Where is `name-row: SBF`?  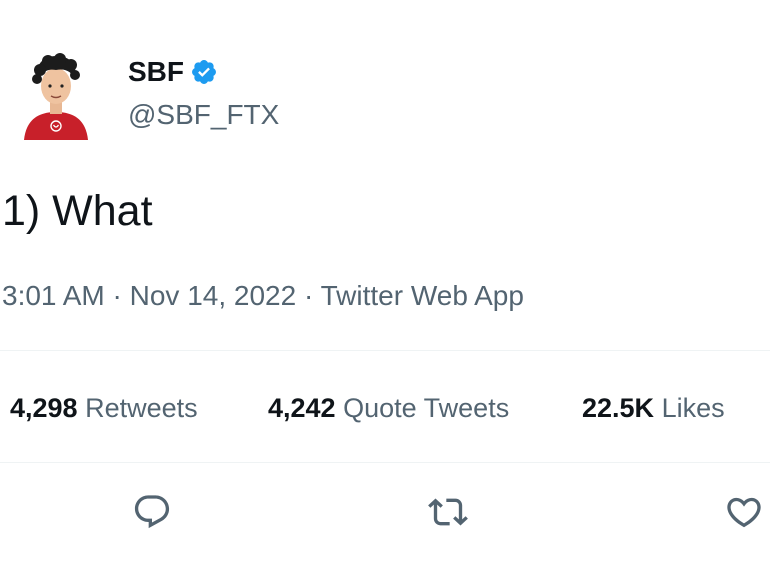
name-row: SBF is located at coordinates (203, 72).